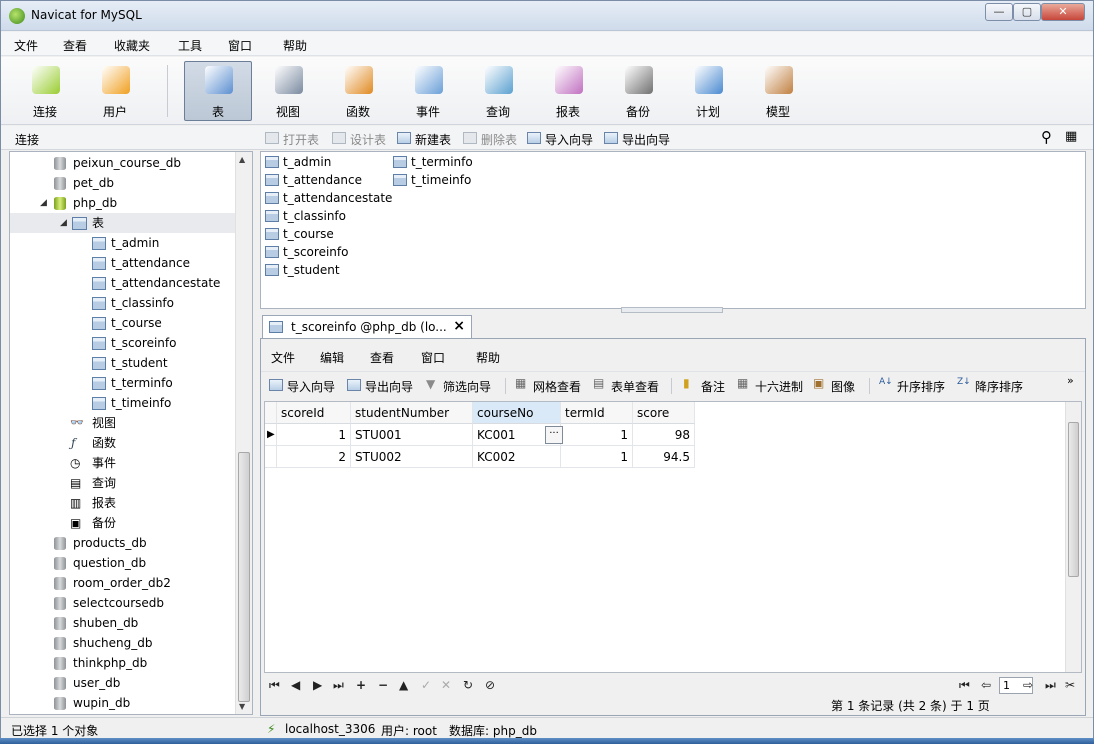  I want to click on cell-editor-button: ···, so click(554, 435).